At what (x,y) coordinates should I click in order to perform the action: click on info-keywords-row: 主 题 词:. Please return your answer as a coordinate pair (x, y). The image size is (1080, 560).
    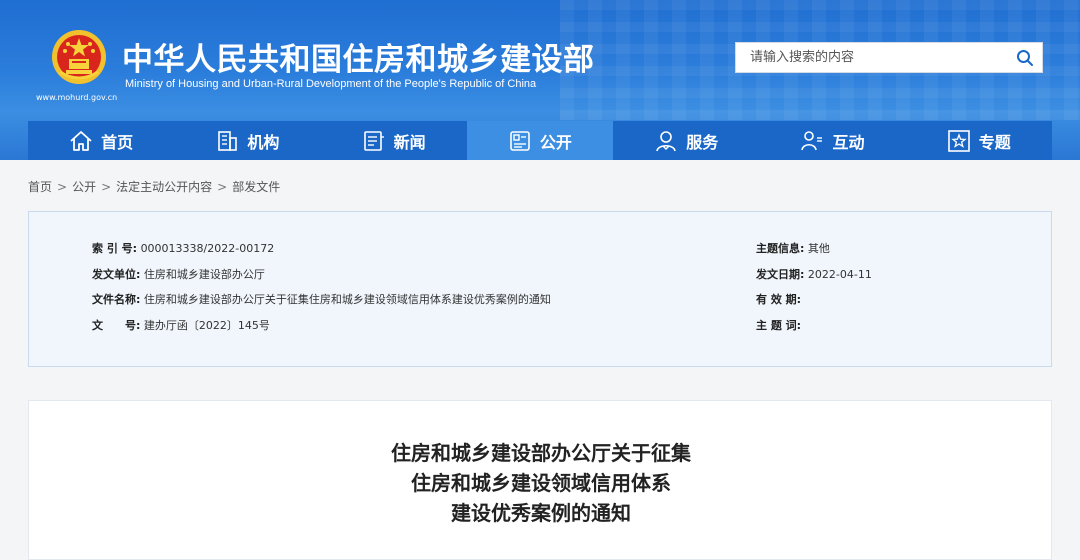
    Looking at the image, I should click on (778, 325).